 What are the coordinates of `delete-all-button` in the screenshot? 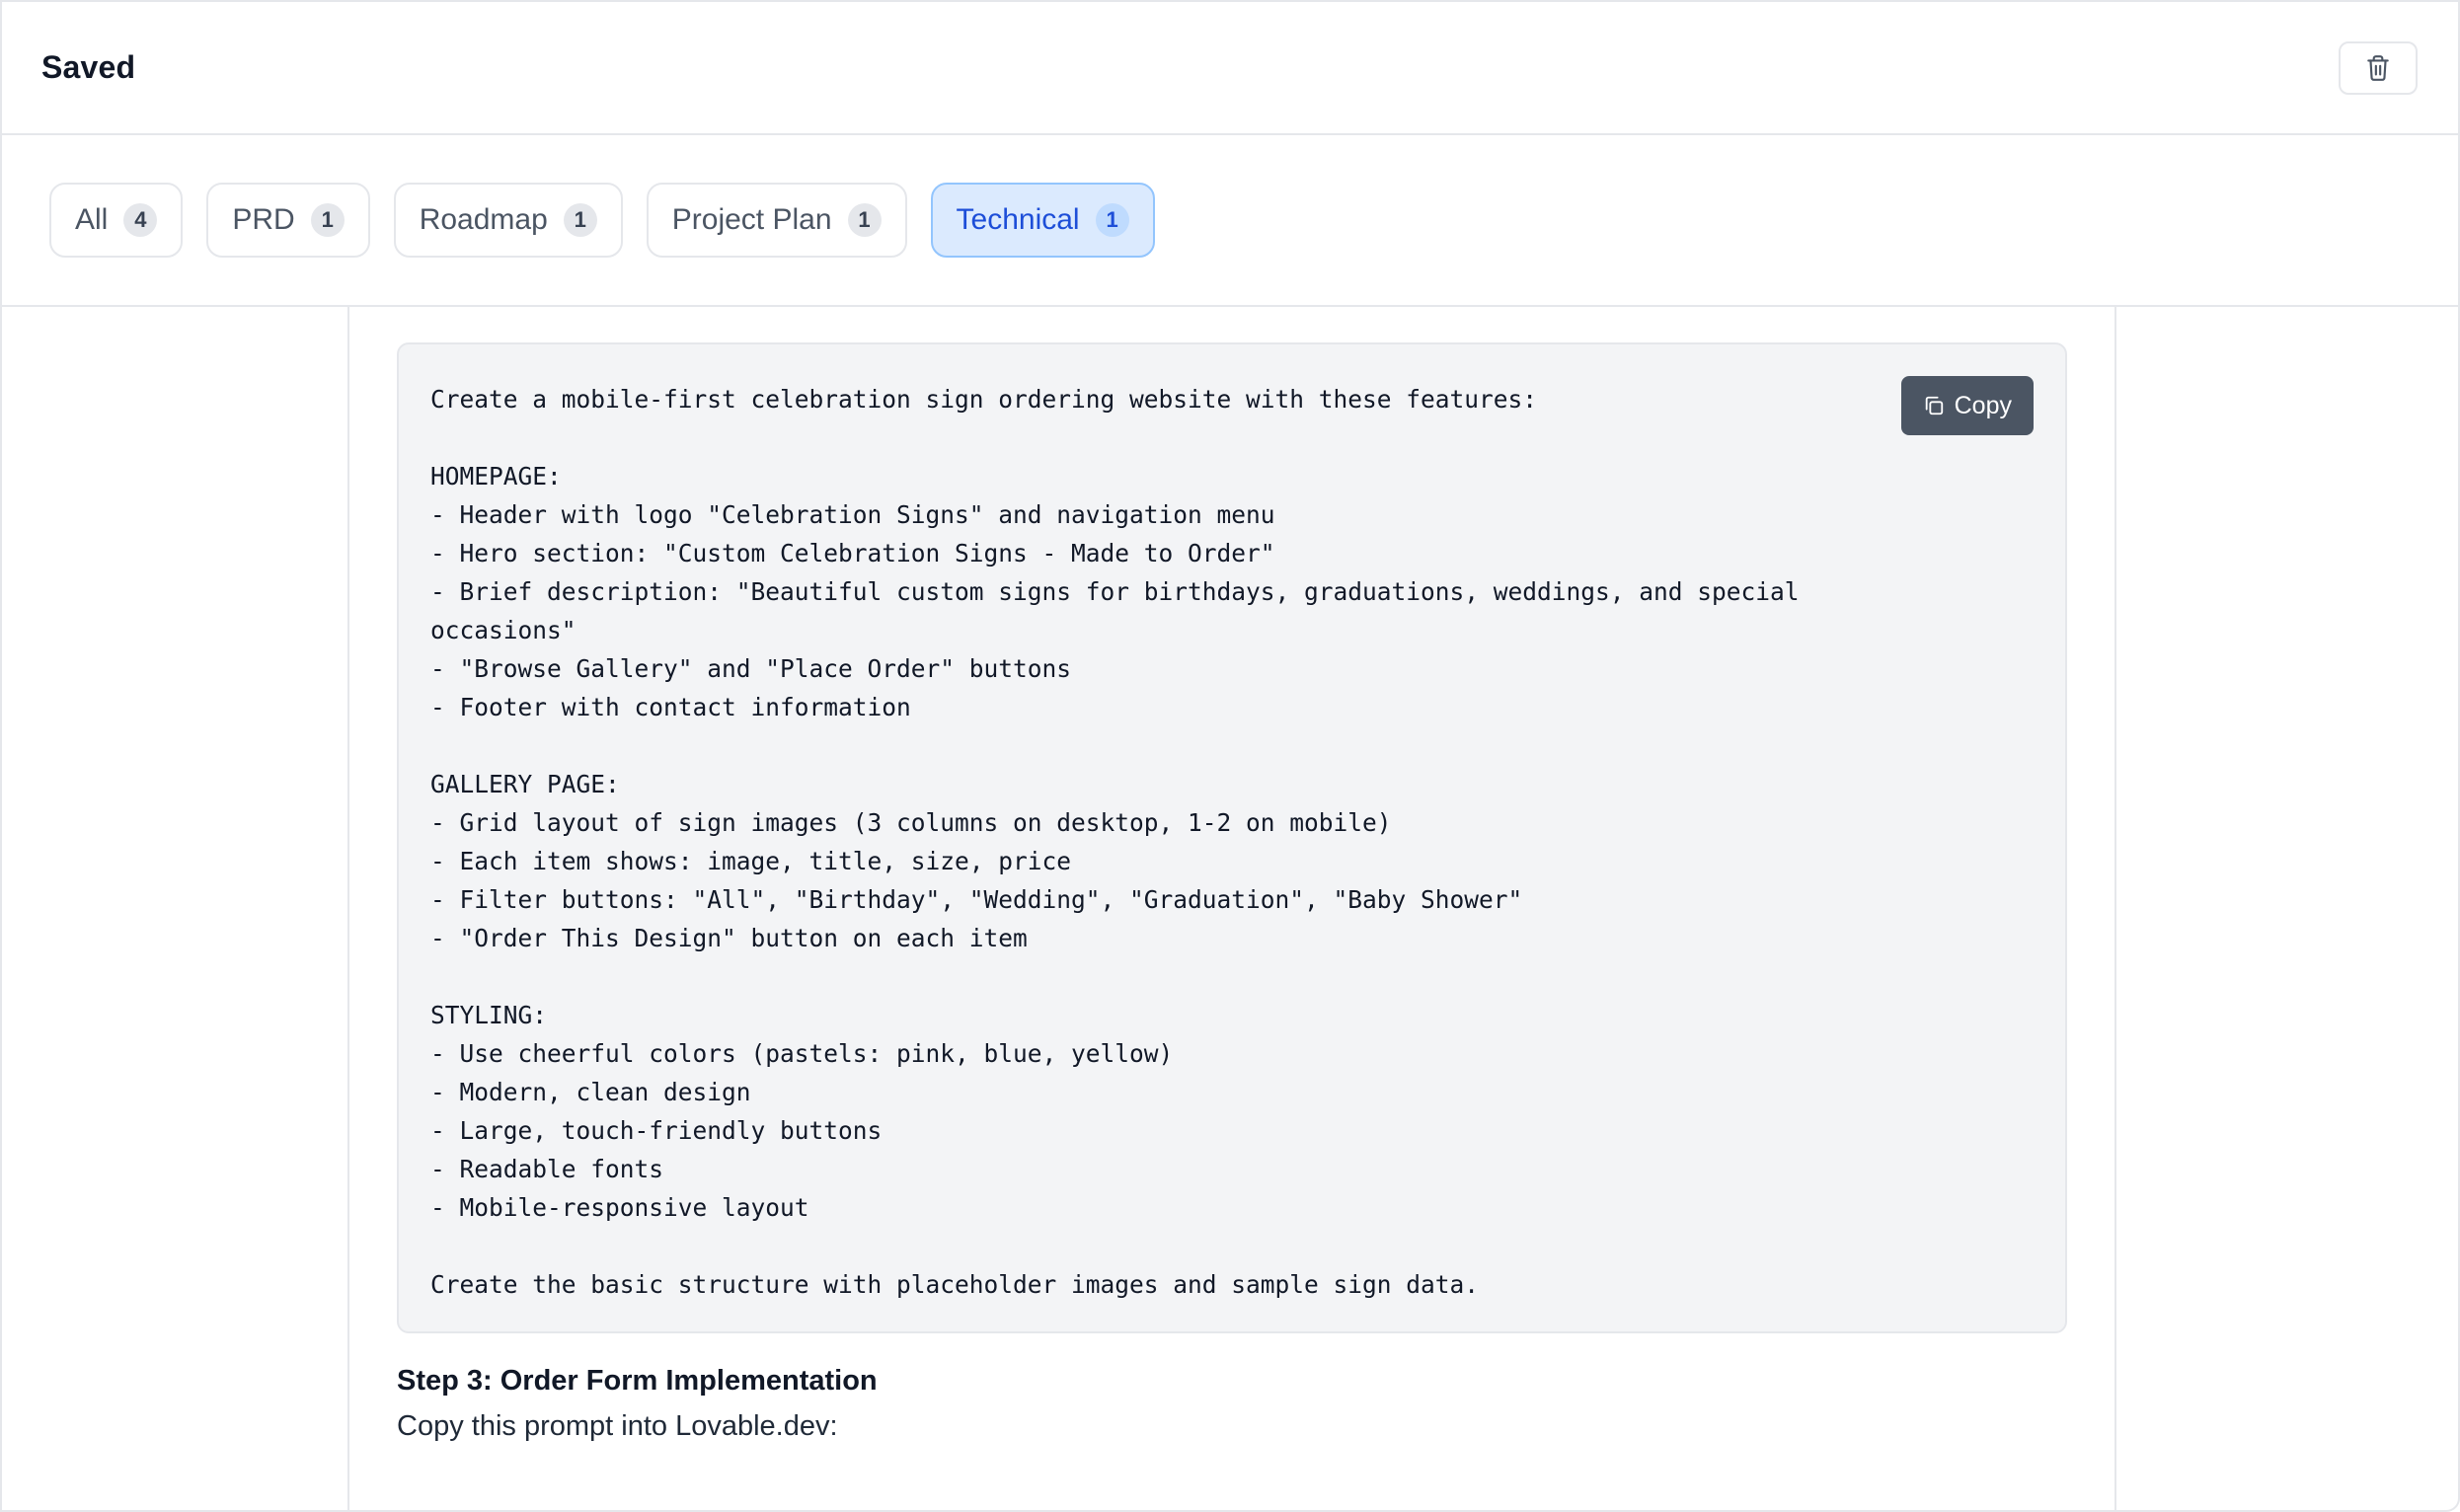 It's located at (2378, 67).